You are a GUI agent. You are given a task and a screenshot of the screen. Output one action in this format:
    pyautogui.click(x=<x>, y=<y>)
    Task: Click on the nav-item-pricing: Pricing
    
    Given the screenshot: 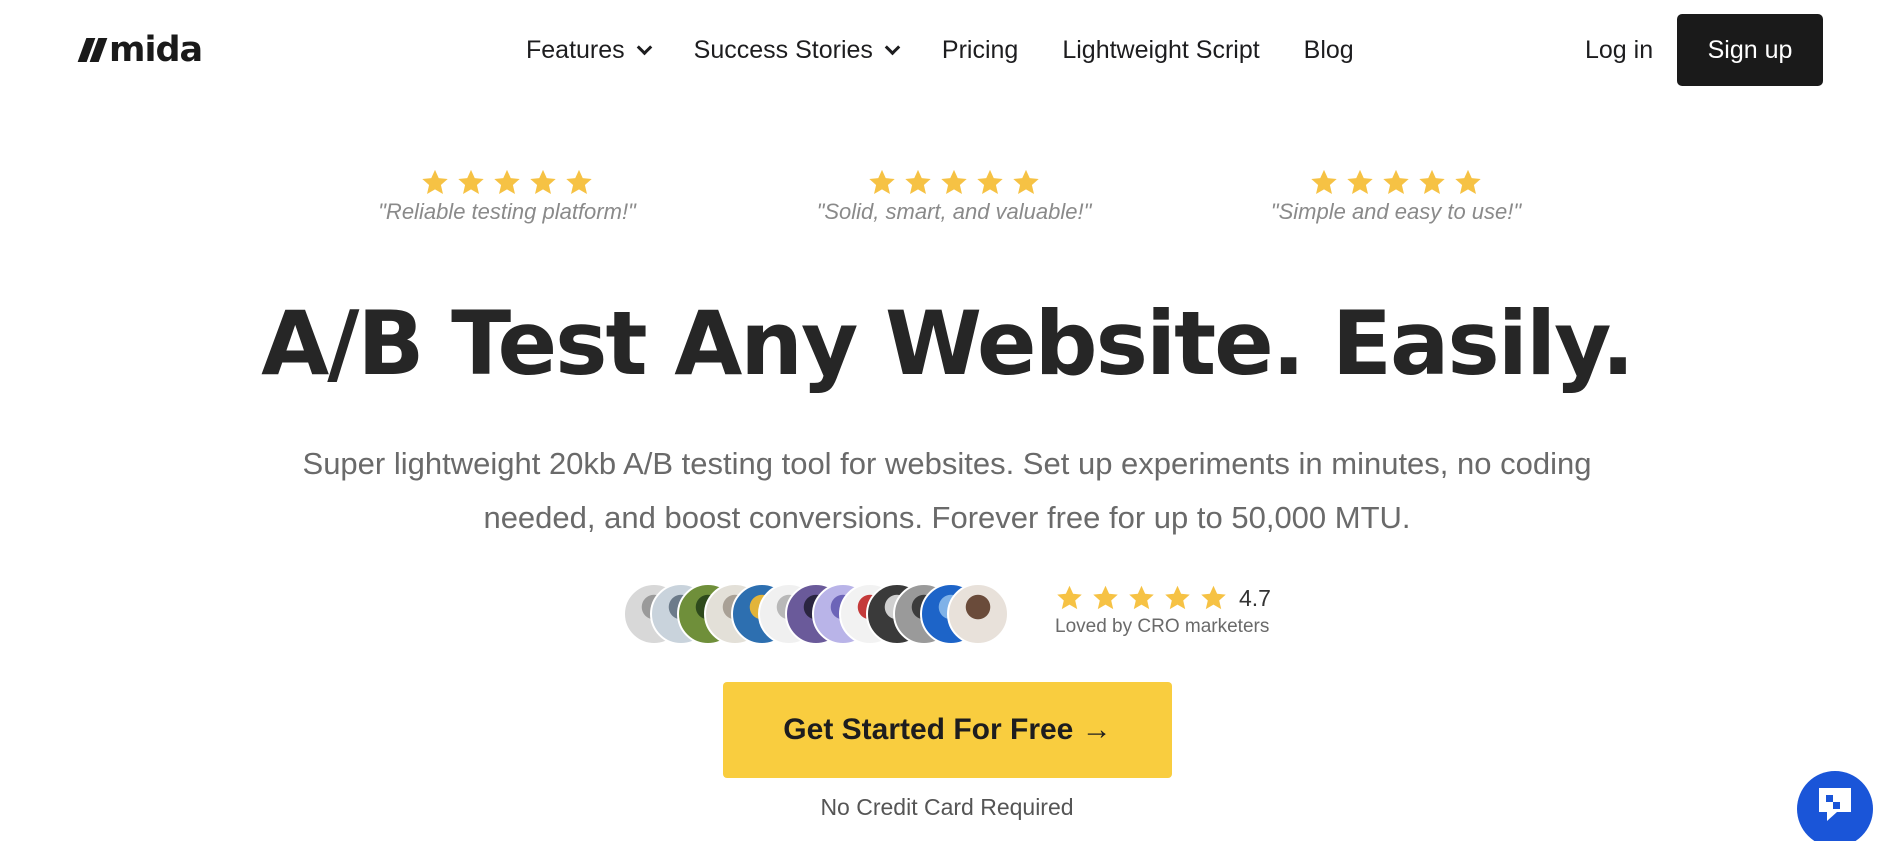 What is the action you would take?
    pyautogui.click(x=980, y=50)
    